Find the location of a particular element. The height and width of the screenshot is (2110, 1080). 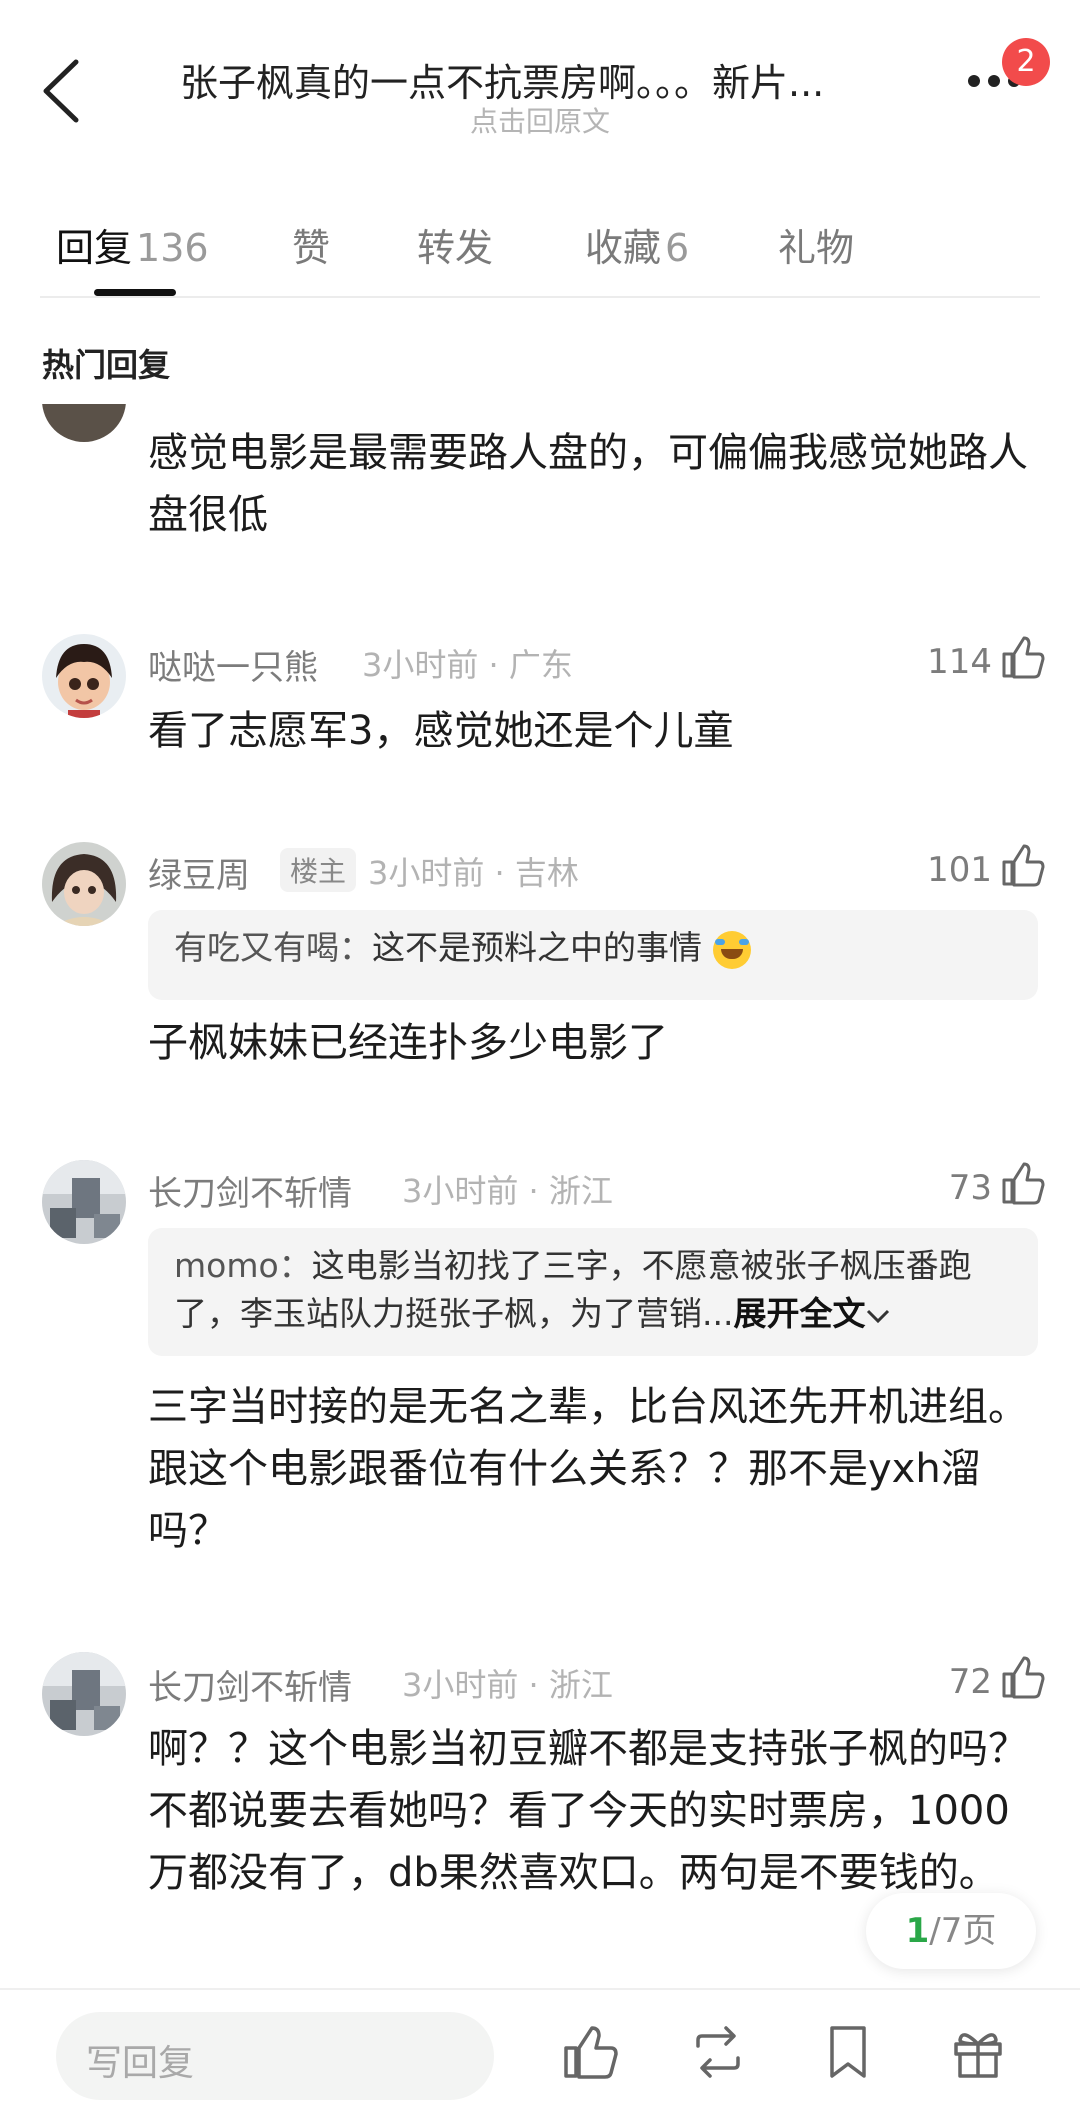

notification-badge: 2 is located at coordinates (1026, 62).